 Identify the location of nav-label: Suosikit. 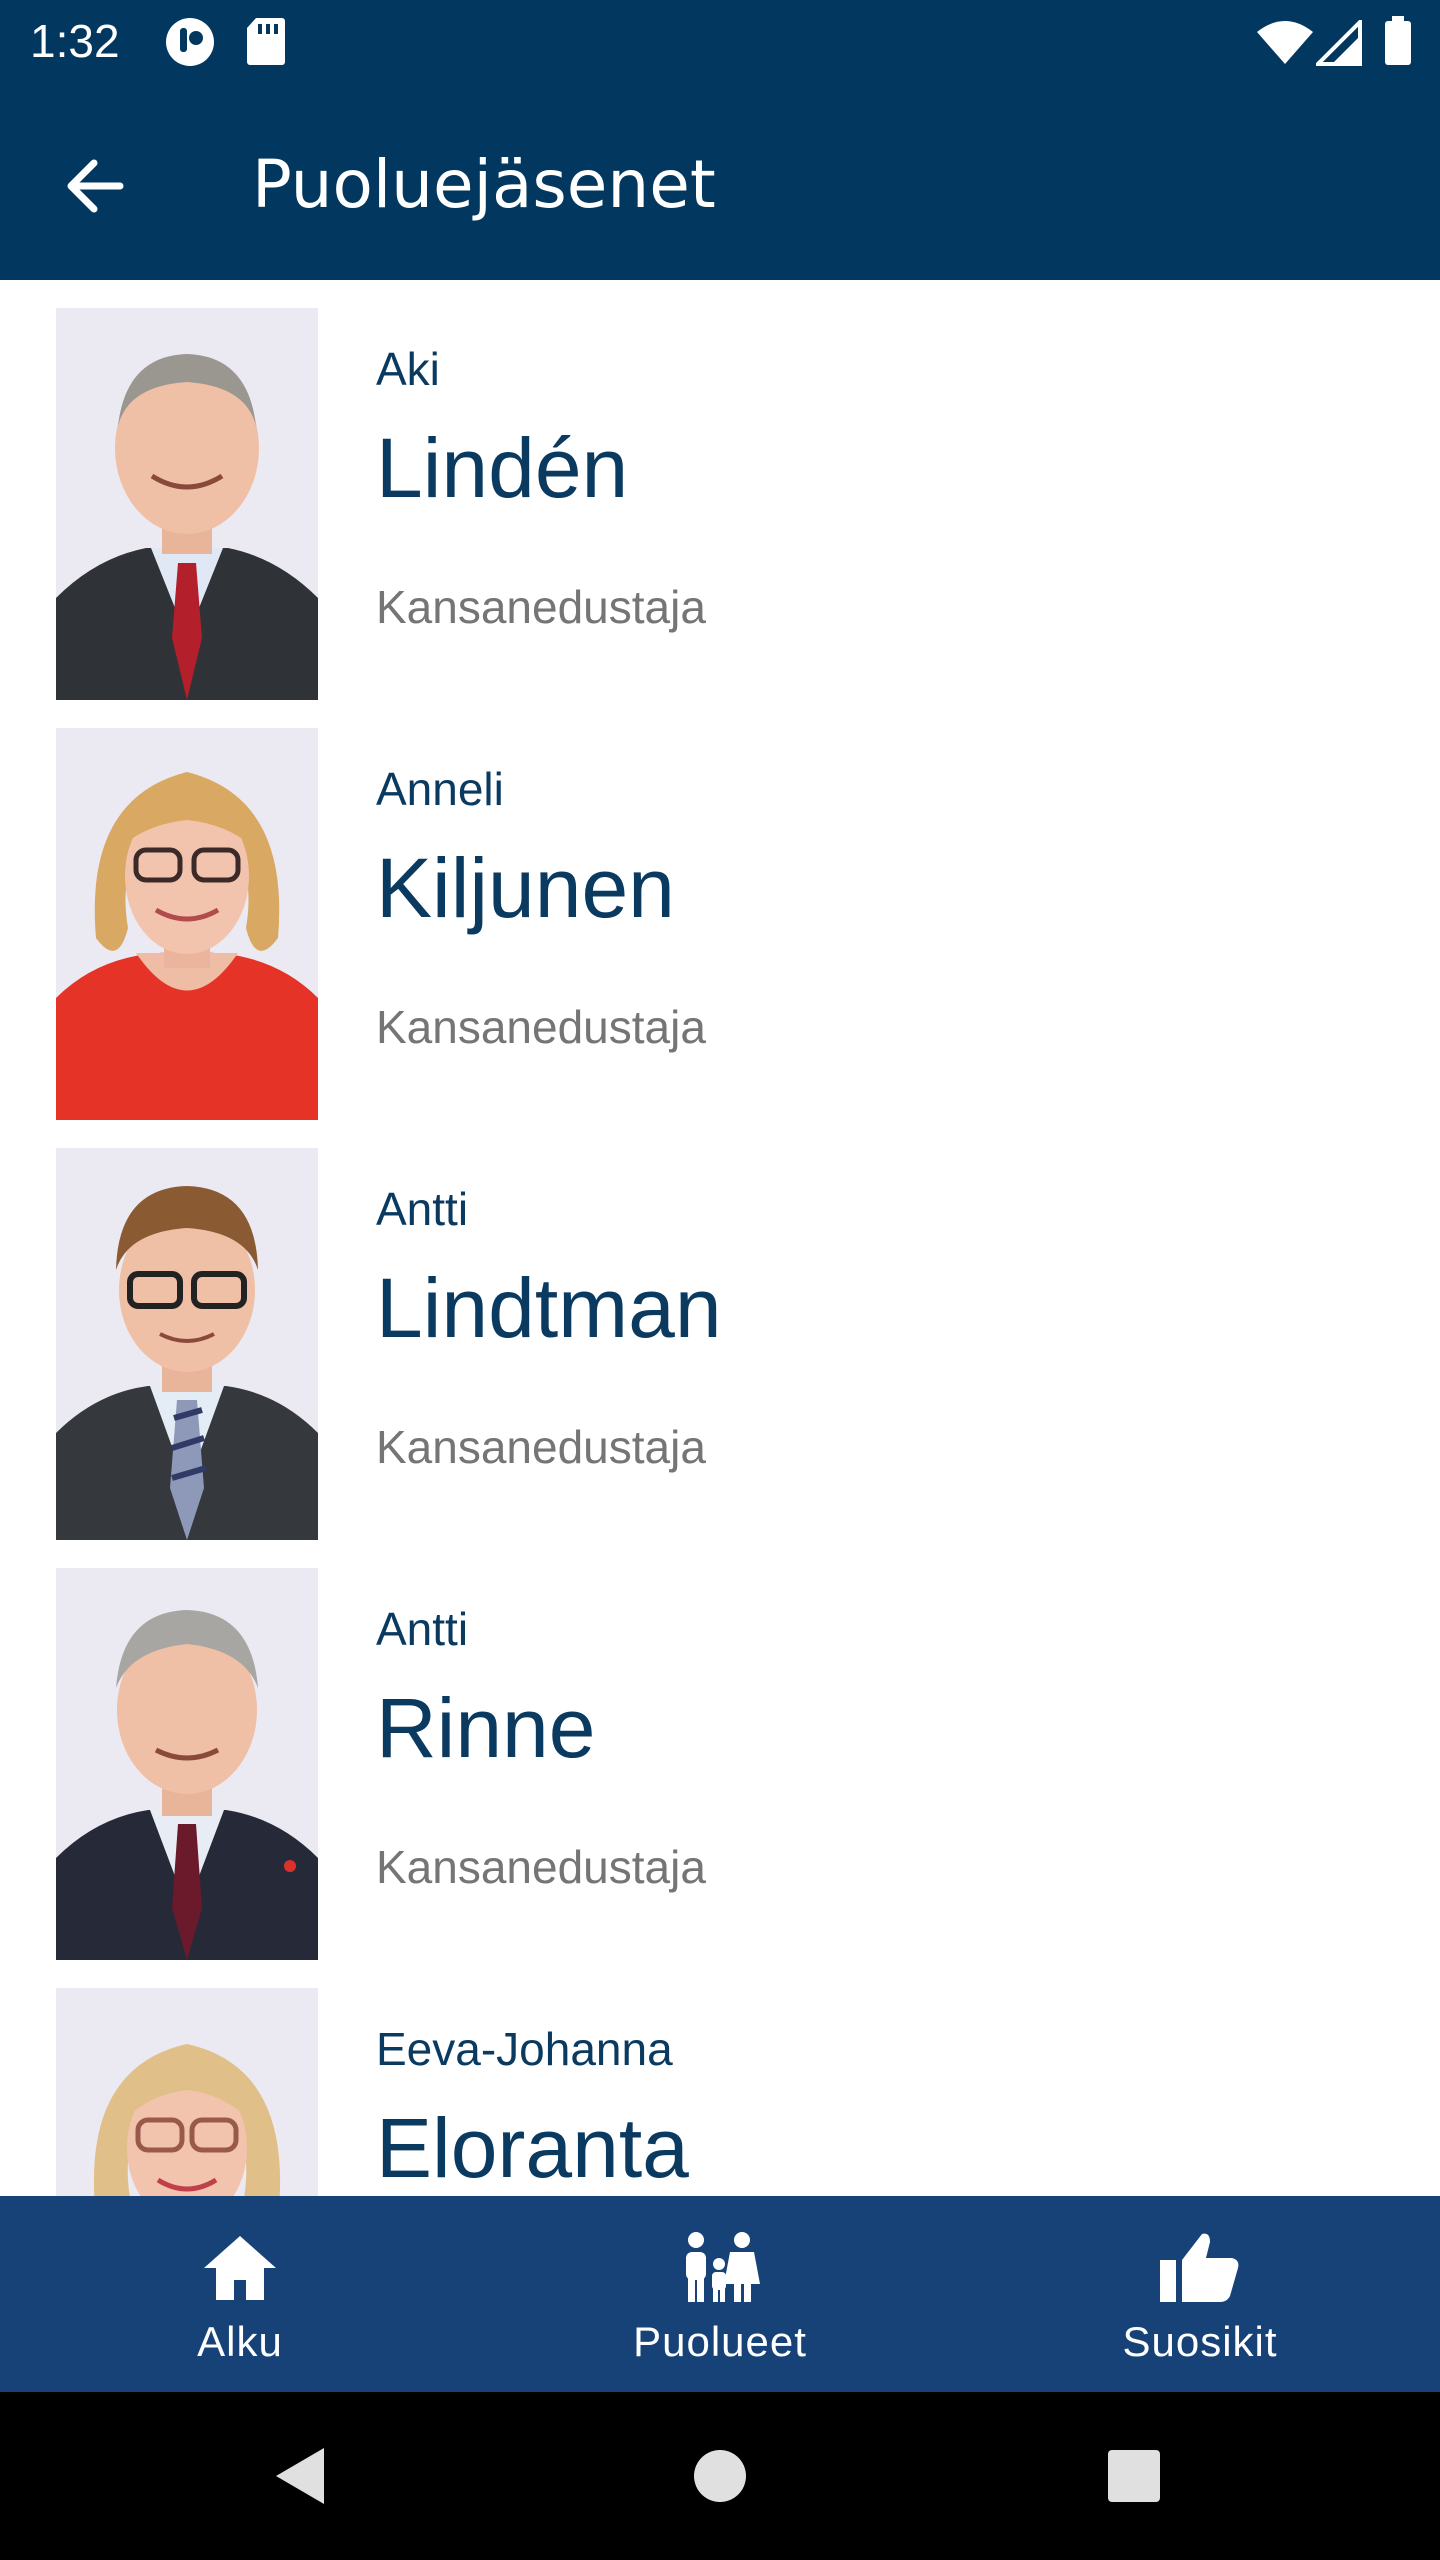
(1200, 2341).